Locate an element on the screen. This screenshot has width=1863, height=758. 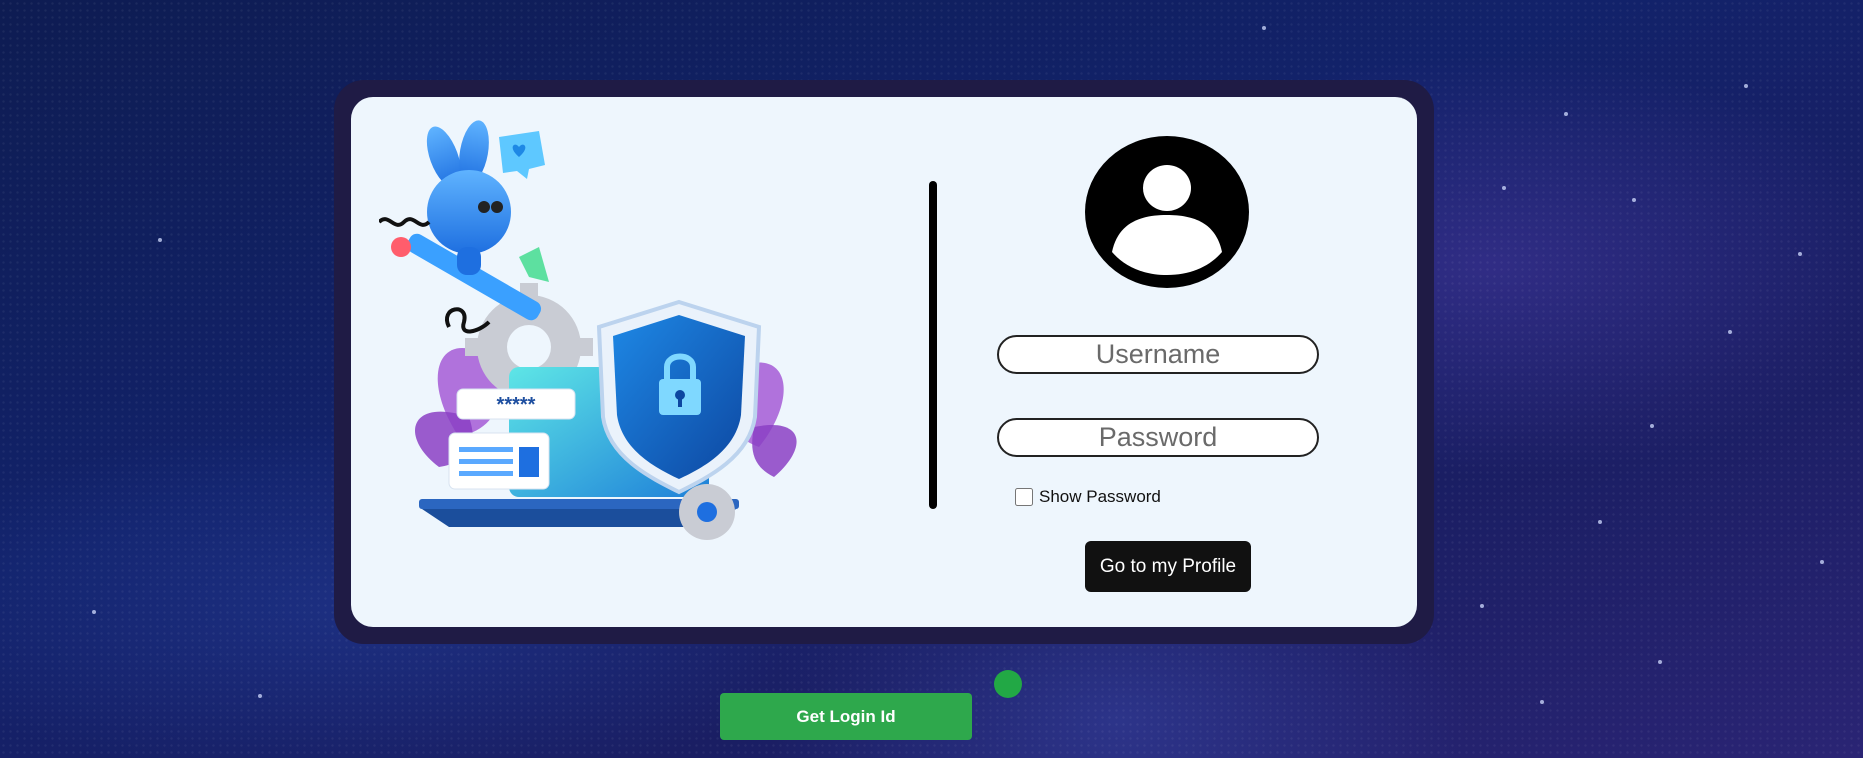
show-password-toggle: Show Password is located at coordinates (1088, 497).